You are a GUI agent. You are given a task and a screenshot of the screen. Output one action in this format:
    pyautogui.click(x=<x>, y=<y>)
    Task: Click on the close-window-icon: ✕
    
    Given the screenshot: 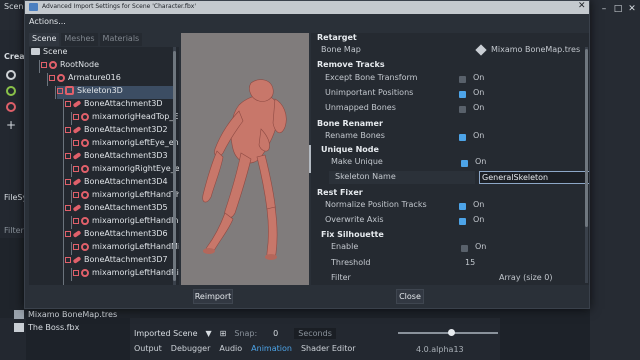 What is the action you would take?
    pyautogui.click(x=632, y=10)
    